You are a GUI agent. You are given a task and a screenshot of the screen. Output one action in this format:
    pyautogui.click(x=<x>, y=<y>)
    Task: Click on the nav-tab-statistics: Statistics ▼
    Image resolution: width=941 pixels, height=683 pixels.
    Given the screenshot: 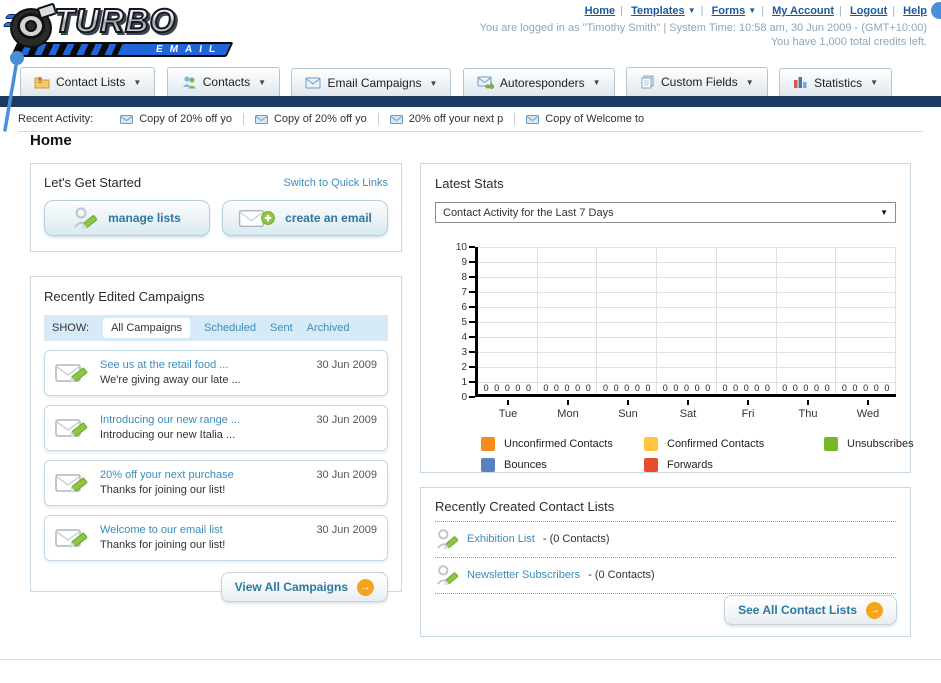 What is the action you would take?
    pyautogui.click(x=836, y=82)
    